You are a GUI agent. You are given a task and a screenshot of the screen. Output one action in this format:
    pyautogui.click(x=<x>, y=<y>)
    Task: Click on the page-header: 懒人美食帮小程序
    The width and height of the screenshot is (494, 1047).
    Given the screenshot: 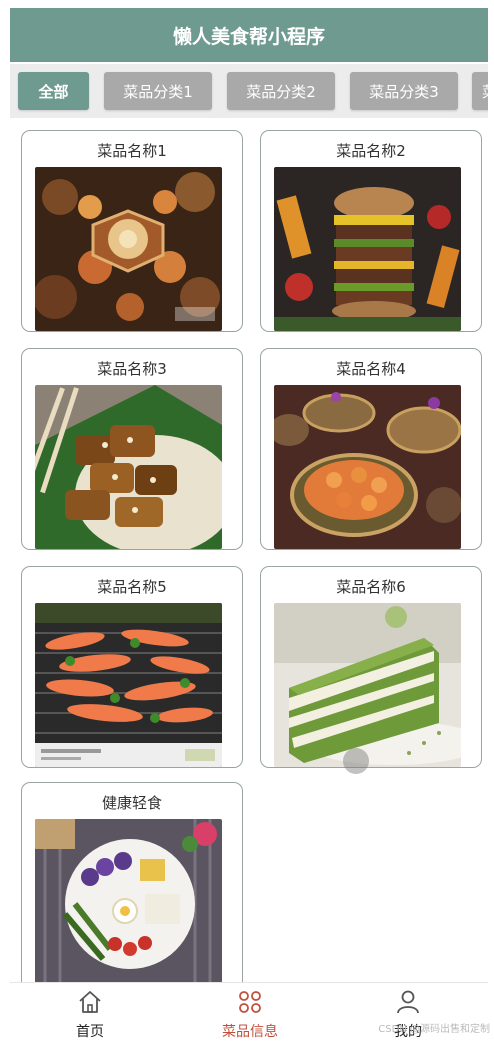 What is the action you would take?
    pyautogui.click(x=249, y=35)
    